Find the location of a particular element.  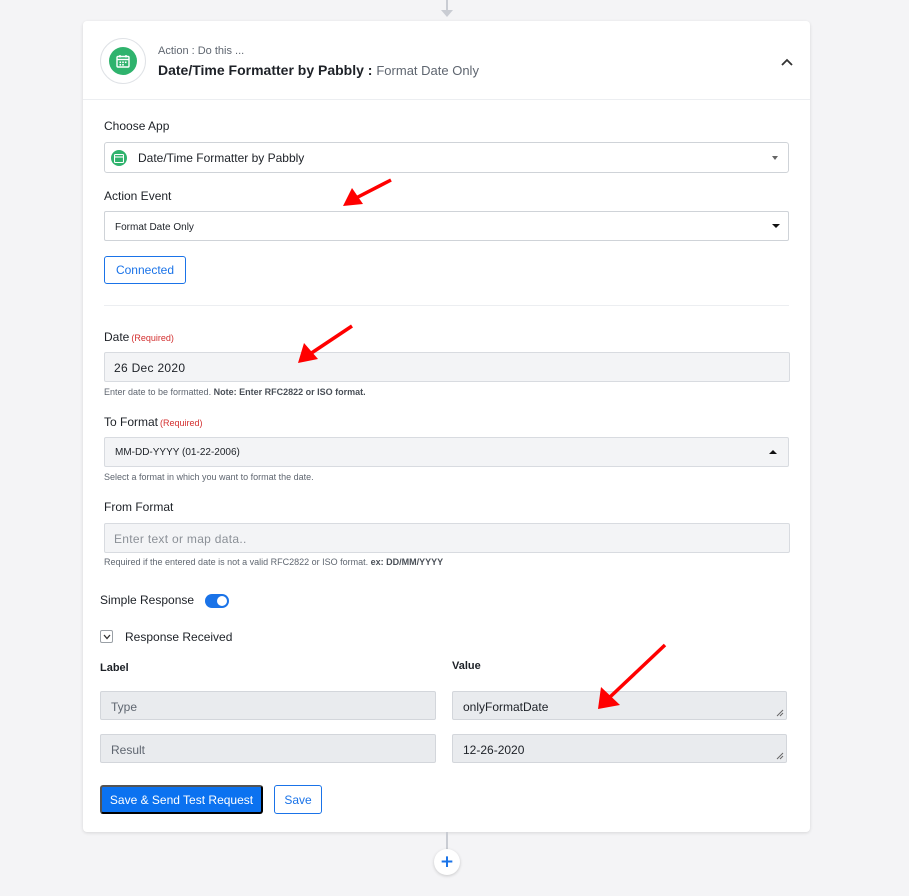

action-event-label: Action Event is located at coordinates (138, 196).